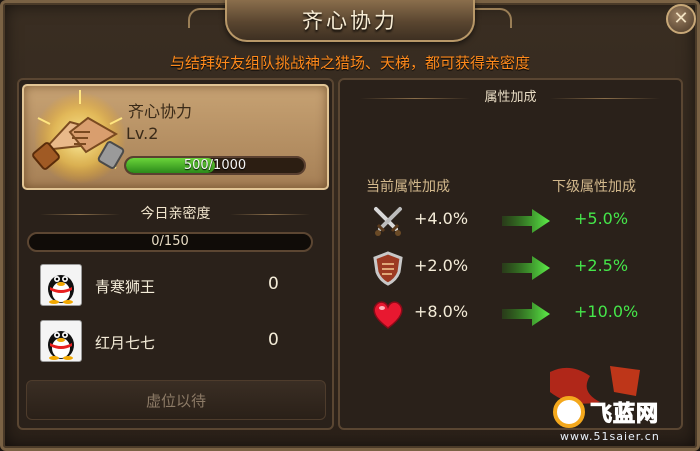 Image resolution: width=700 pixels, height=451 pixels. Describe the element at coordinates (492, 18) in the screenshot. I see `title-ornament-right` at that location.